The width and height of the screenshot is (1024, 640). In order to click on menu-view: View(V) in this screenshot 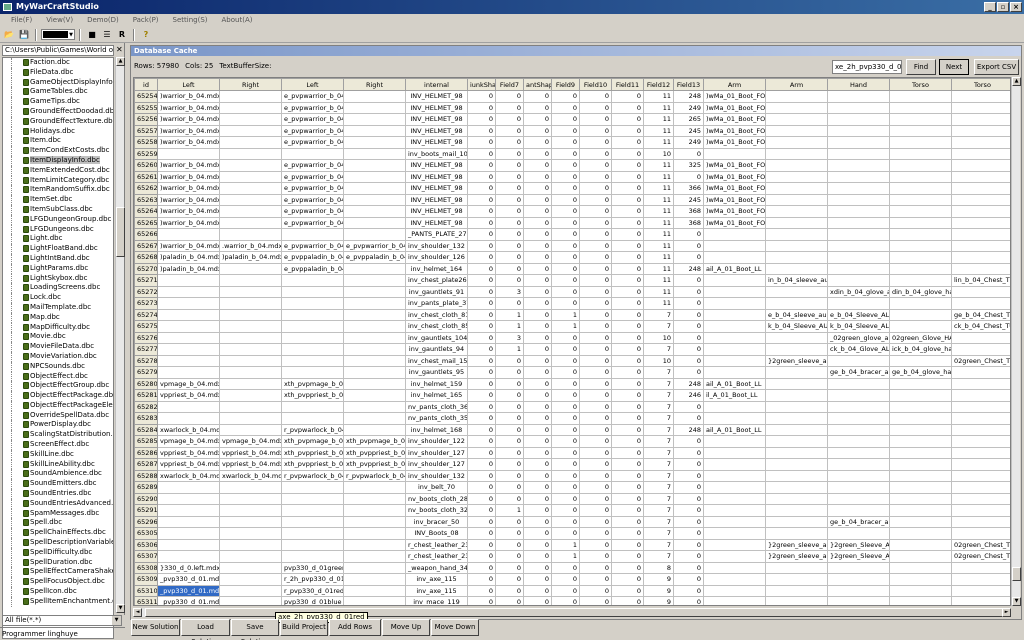, I will do `click(59, 20)`.